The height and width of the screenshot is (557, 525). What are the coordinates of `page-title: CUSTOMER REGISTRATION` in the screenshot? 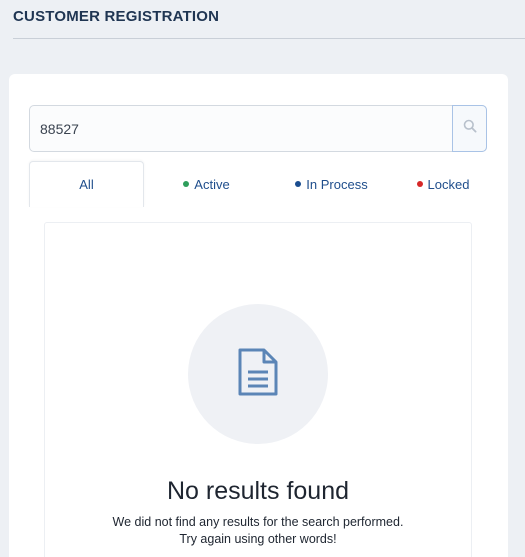 It's located at (116, 16).